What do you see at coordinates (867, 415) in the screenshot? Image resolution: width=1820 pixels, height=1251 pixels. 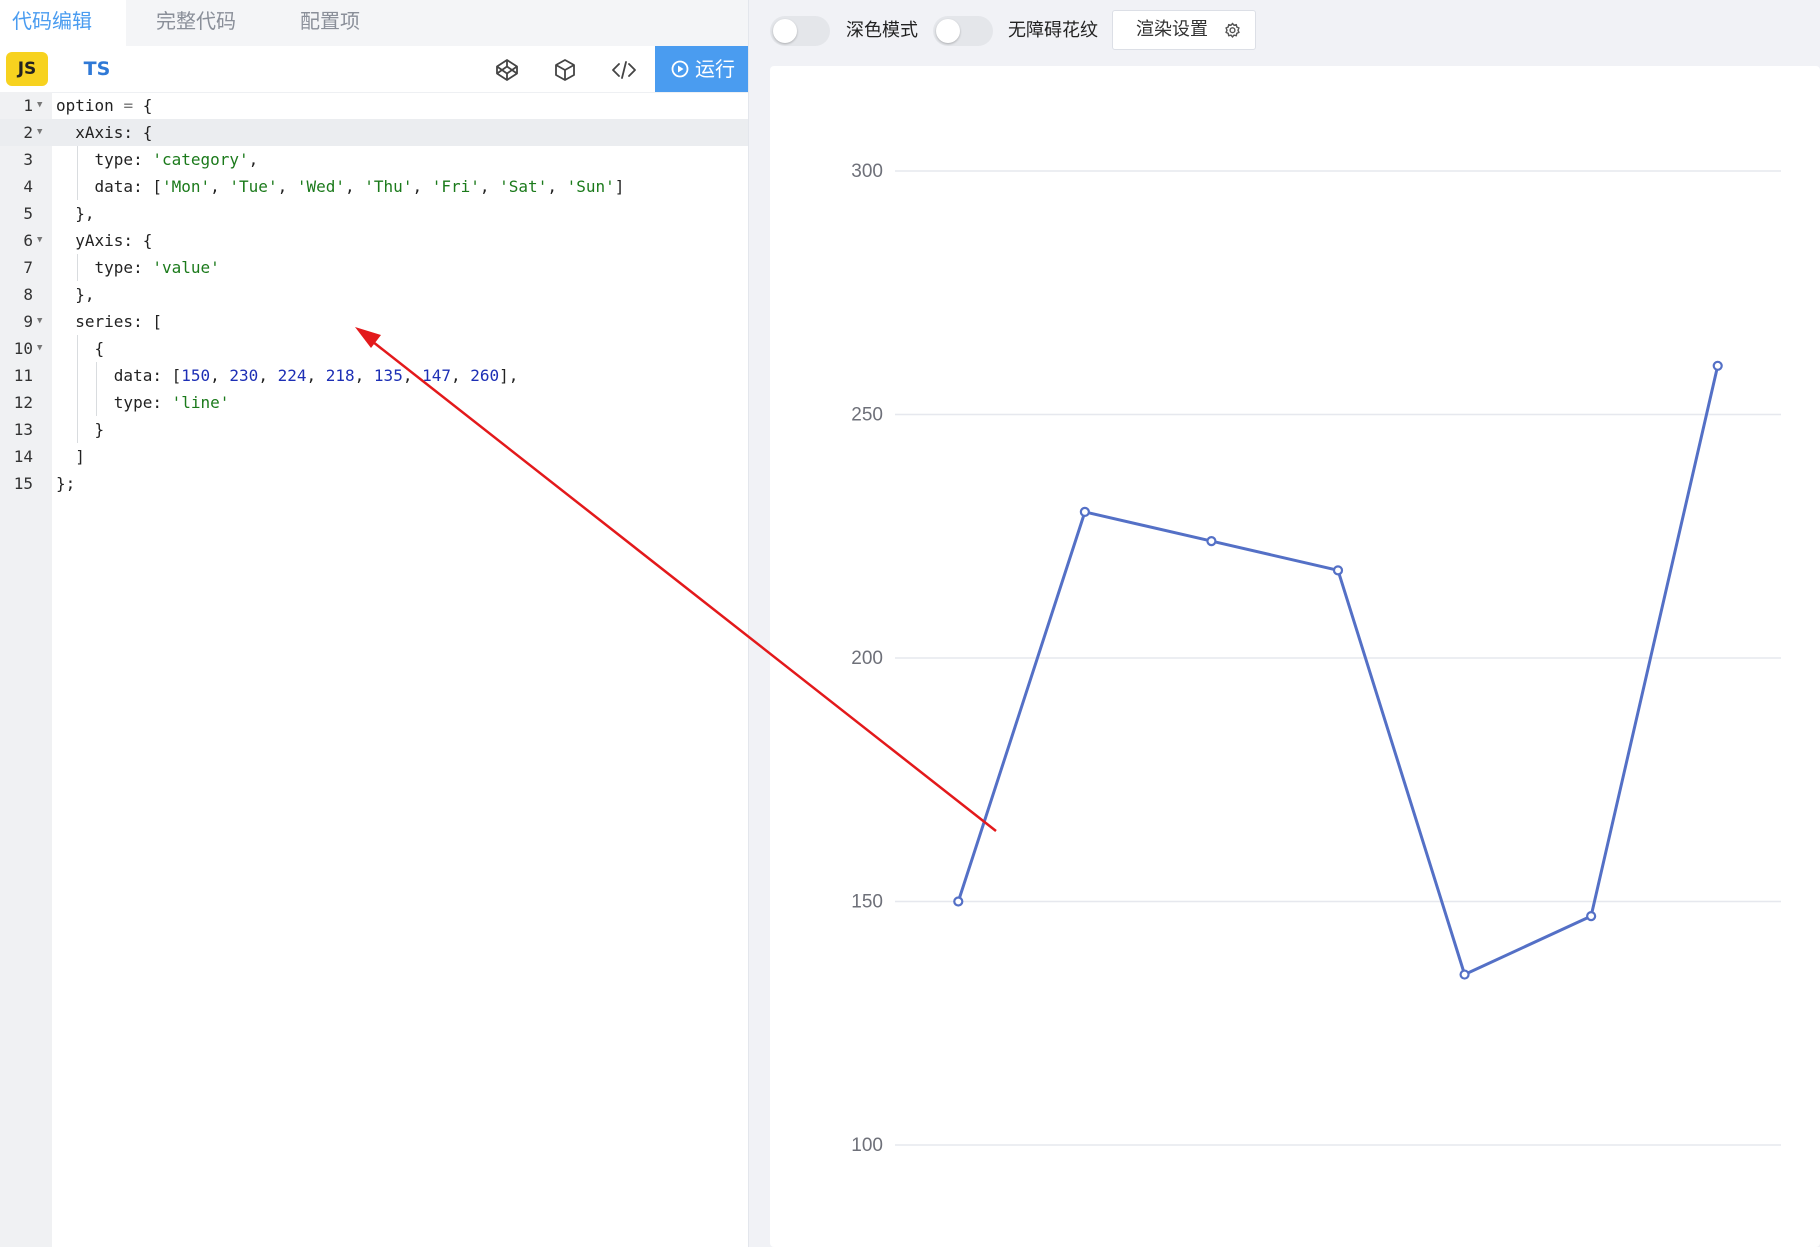 I see `y-tick-label: 250` at bounding box center [867, 415].